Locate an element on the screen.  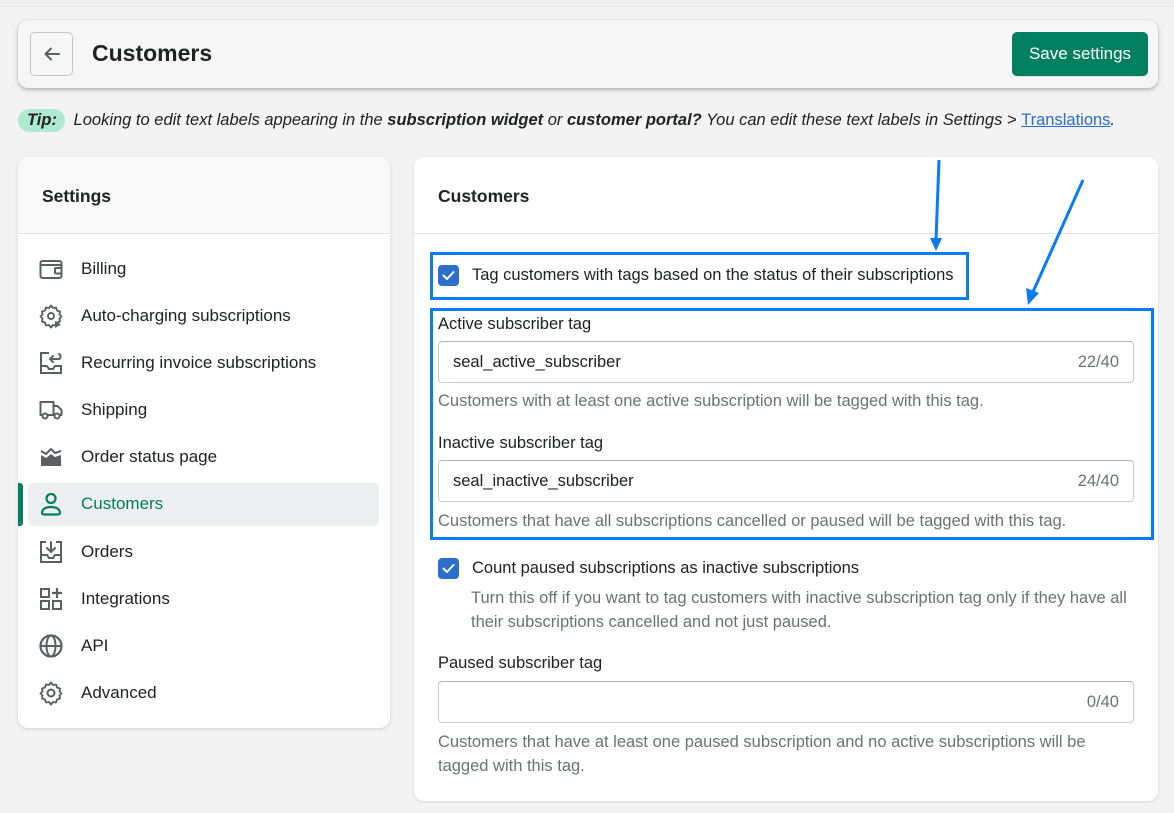
sidebar-item-orders: Orders is located at coordinates (203, 551).